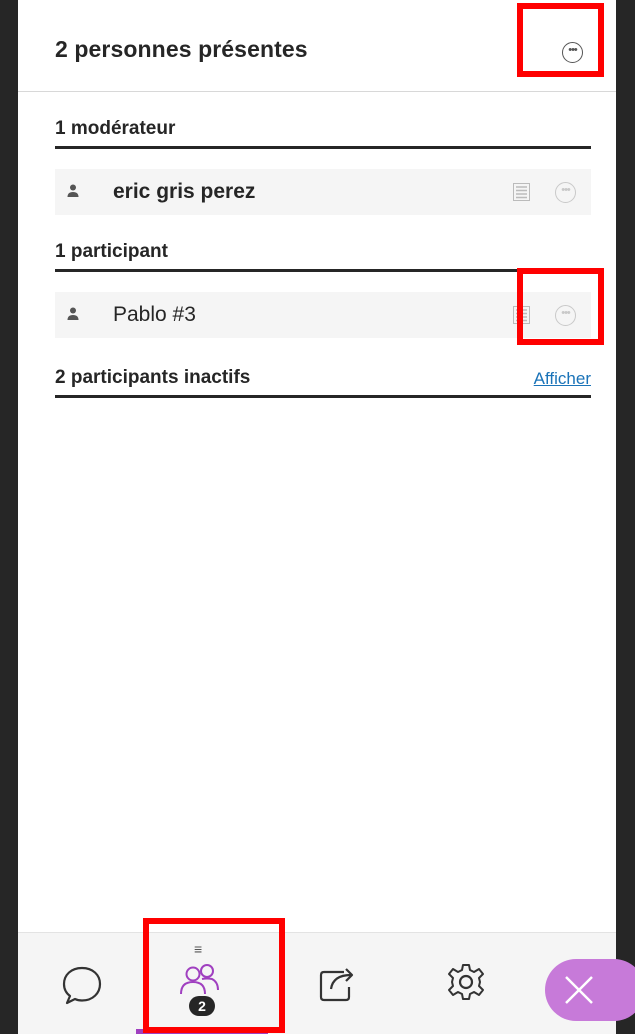 The width and height of the screenshot is (635, 1034). I want to click on settings-tab, so click(468, 983).